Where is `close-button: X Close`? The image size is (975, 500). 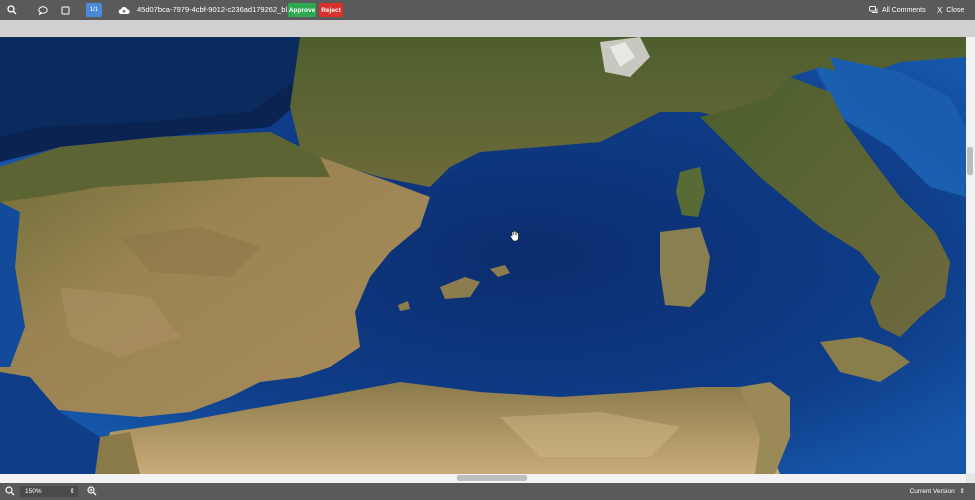
close-button: X Close is located at coordinates (954, 10).